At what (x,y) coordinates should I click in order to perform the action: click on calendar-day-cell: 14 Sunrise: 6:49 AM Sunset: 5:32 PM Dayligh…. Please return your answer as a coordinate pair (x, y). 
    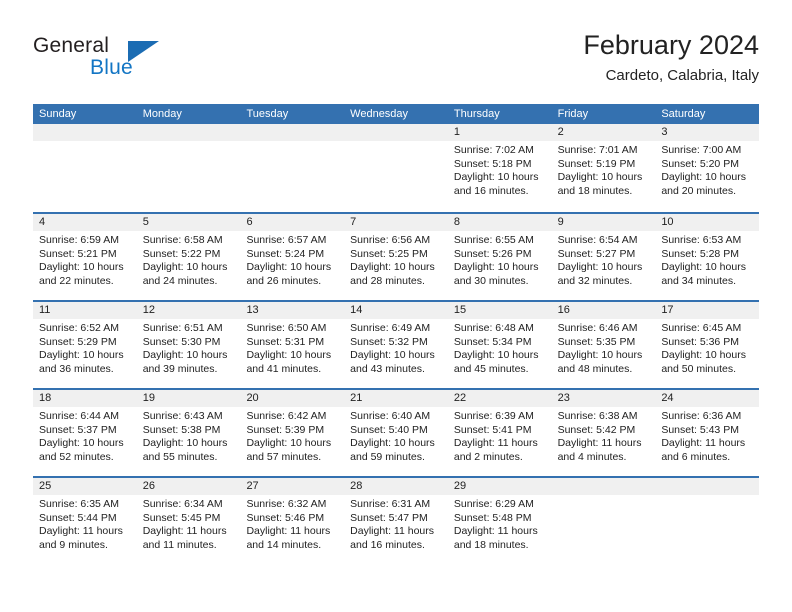
    Looking at the image, I should click on (396, 345).